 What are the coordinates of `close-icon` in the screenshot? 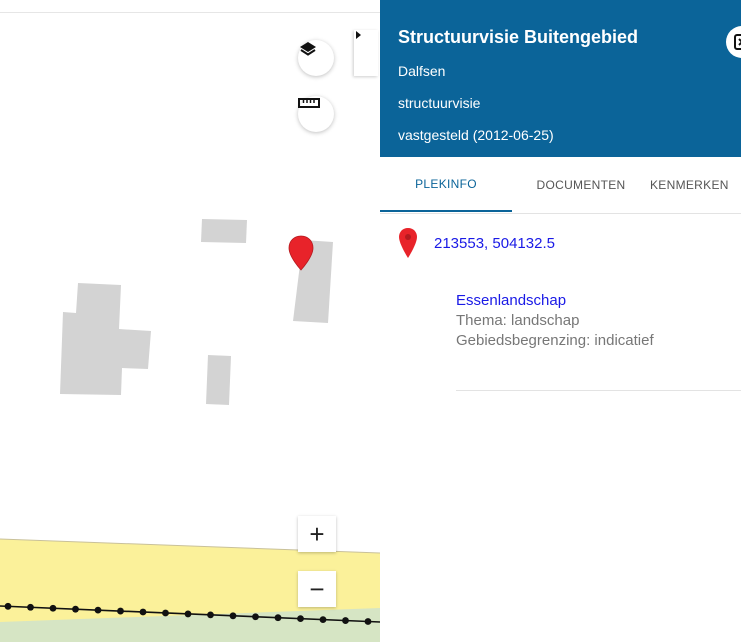 It's located at (737, 42).